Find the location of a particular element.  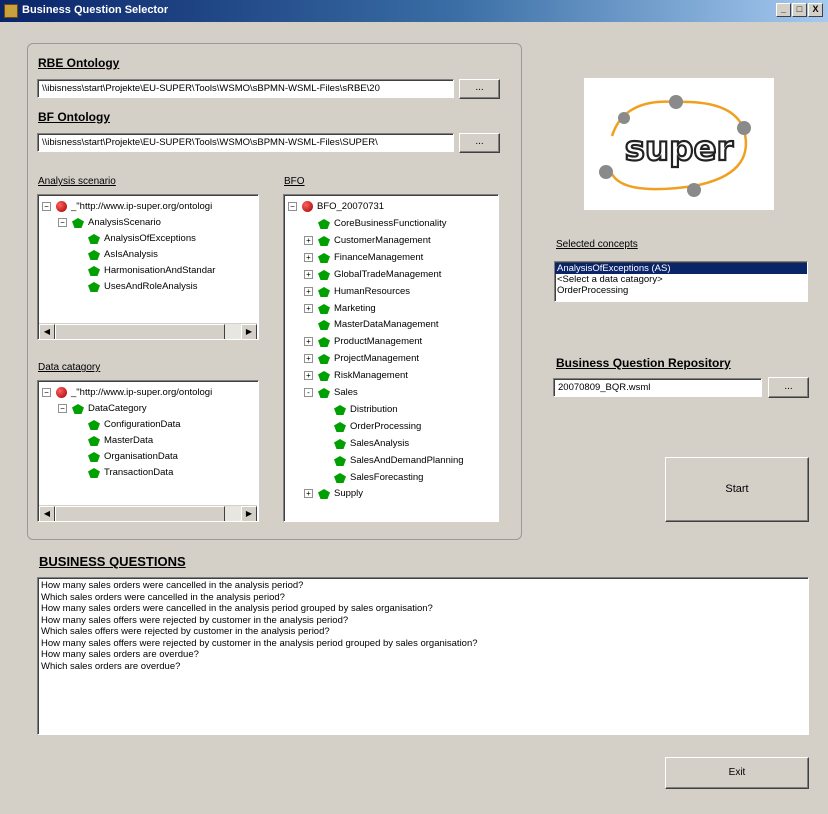

minimize-button: _ is located at coordinates (783, 10).